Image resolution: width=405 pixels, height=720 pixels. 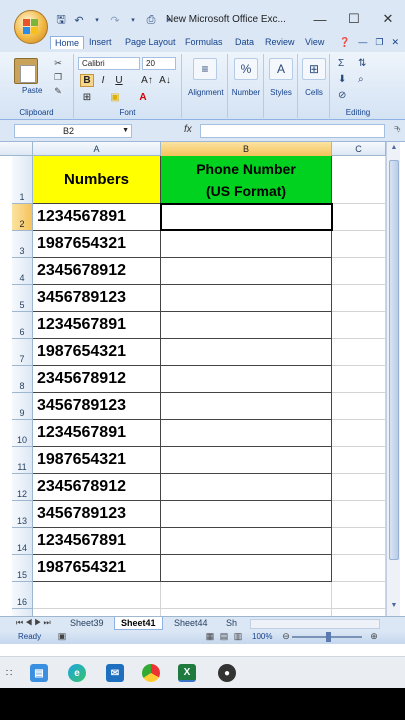 I want to click on maximize-icon: ☐, so click(x=354, y=19).